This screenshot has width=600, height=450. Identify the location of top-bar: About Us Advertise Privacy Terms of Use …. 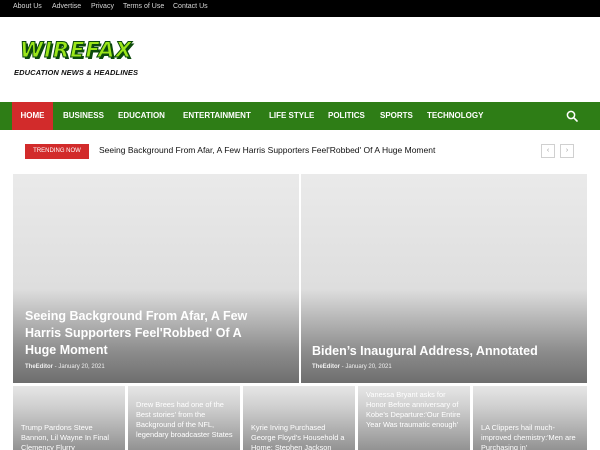
(300, 8).